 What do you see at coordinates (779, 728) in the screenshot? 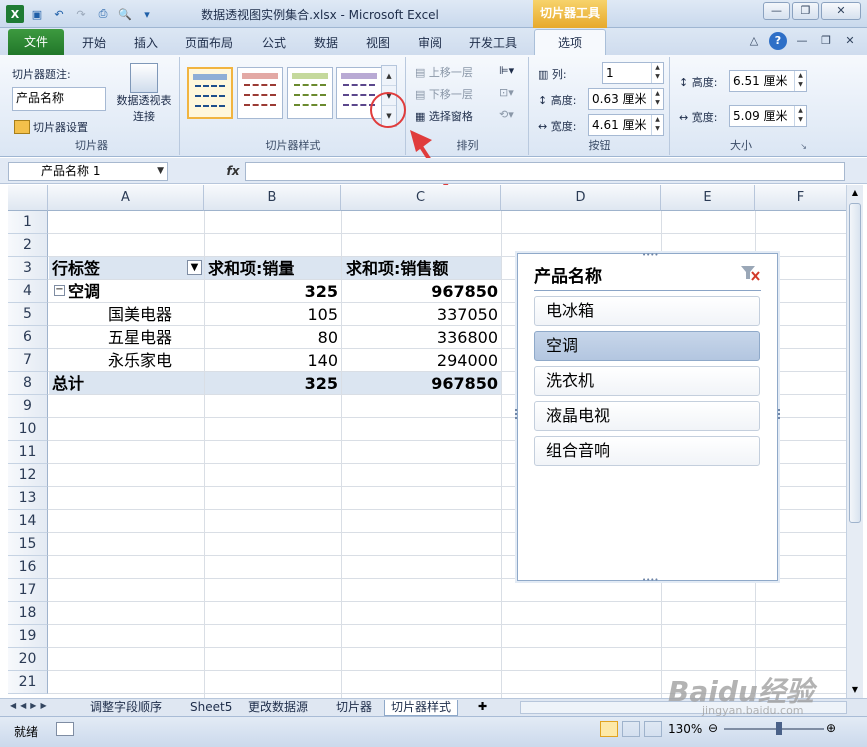
I see `zoom-slider-thumb` at bounding box center [779, 728].